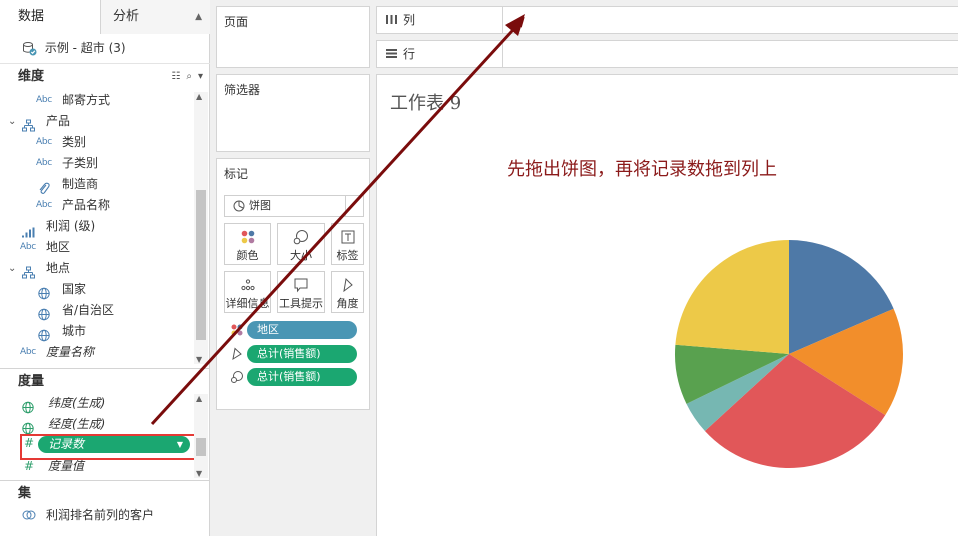  I want to click on sets-header: 集, so click(105, 493).